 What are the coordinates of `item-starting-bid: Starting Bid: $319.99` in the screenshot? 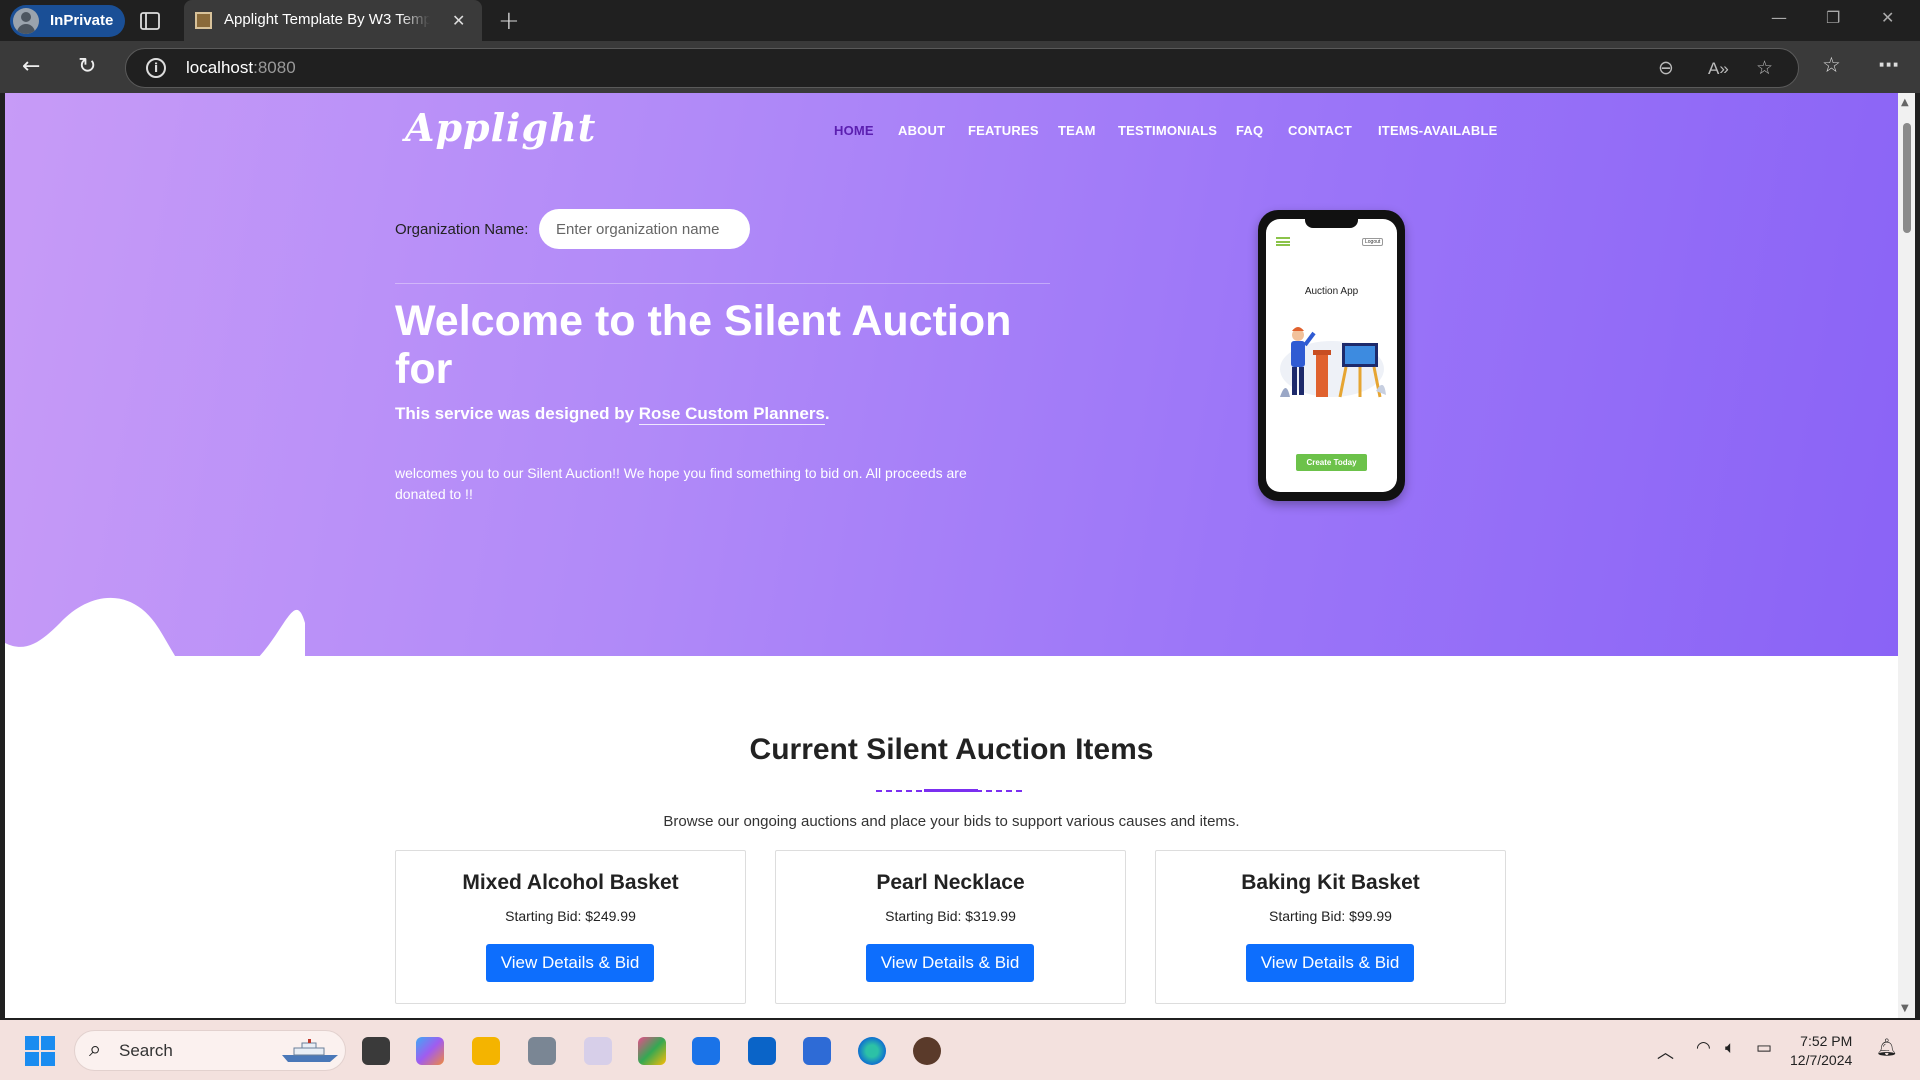 It's located at (950, 916).